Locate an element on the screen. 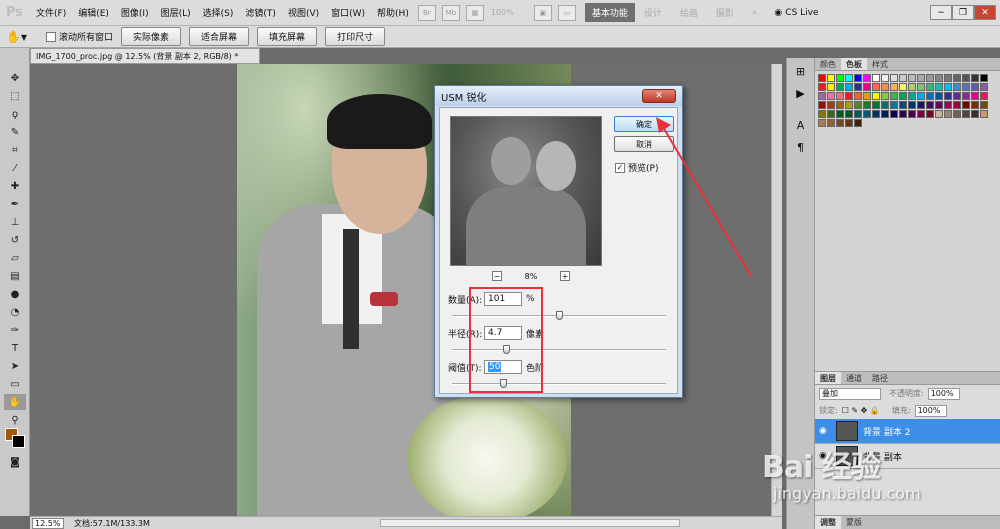 This screenshot has width=1000, height=529. fill-field: 100% is located at coordinates (930, 410).